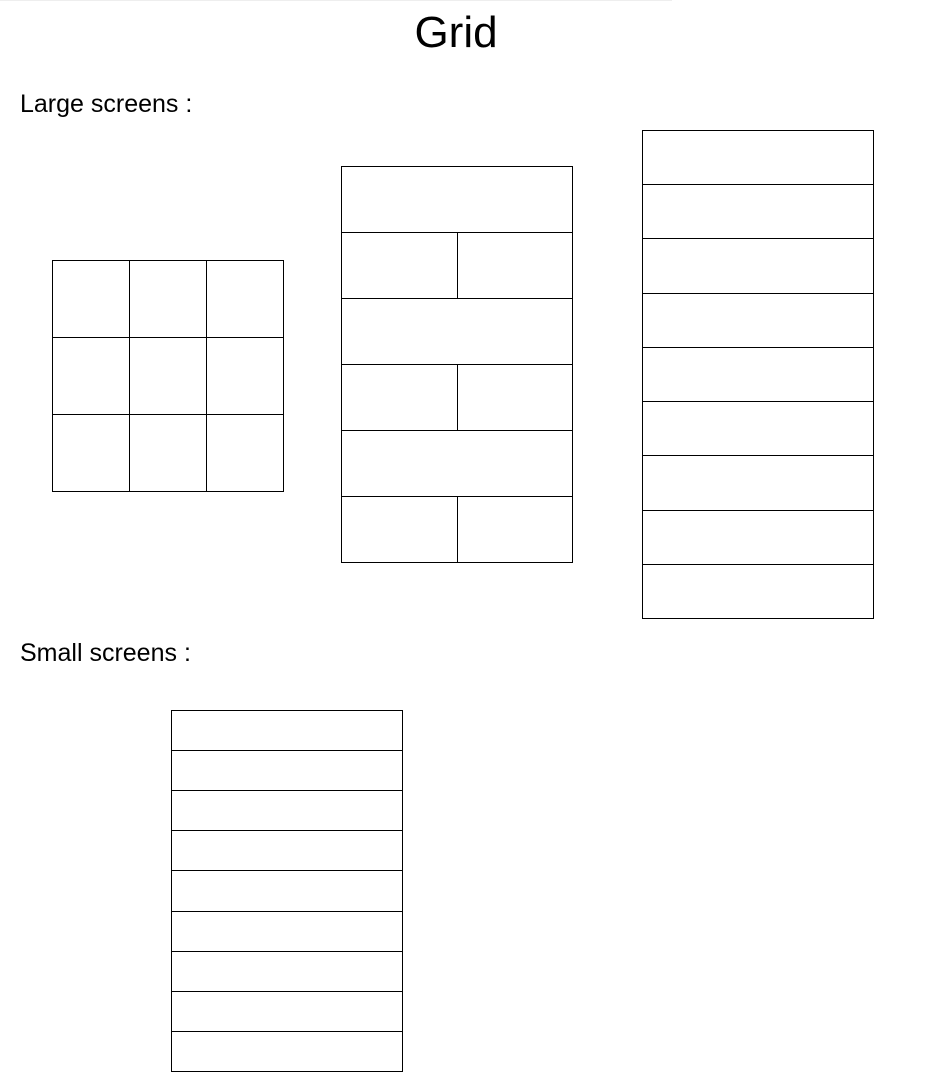 This screenshot has height=1092, width=935. What do you see at coordinates (456, 32) in the screenshot?
I see `page-title: Grid` at bounding box center [456, 32].